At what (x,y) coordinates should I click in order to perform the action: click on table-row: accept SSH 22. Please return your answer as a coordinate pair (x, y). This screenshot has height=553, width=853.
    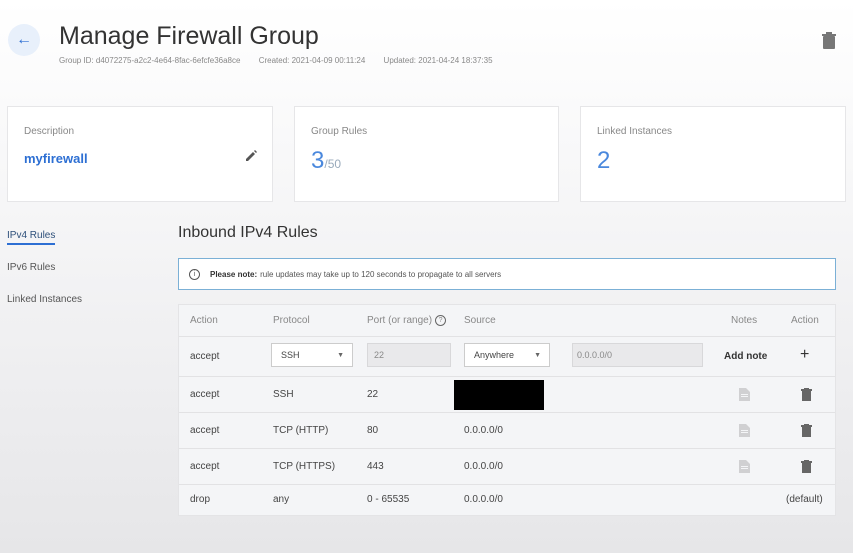
    Looking at the image, I should click on (507, 395).